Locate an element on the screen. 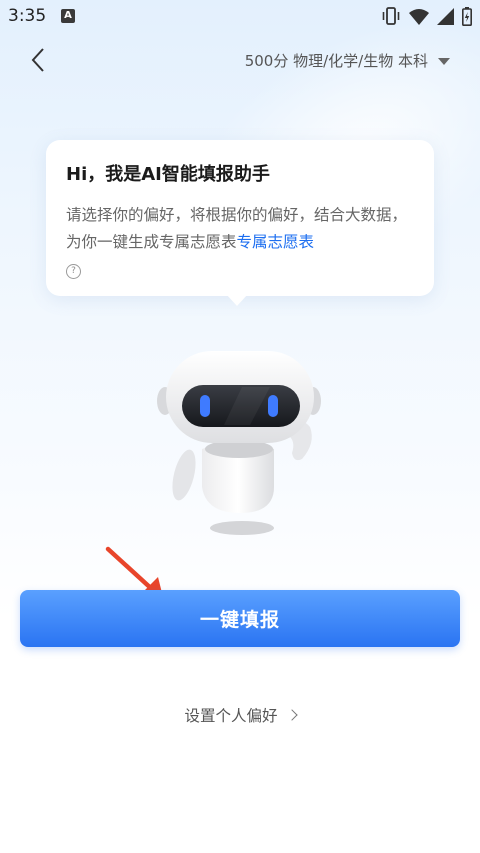 The height and width of the screenshot is (853, 480). robot-shadow is located at coordinates (242, 528).